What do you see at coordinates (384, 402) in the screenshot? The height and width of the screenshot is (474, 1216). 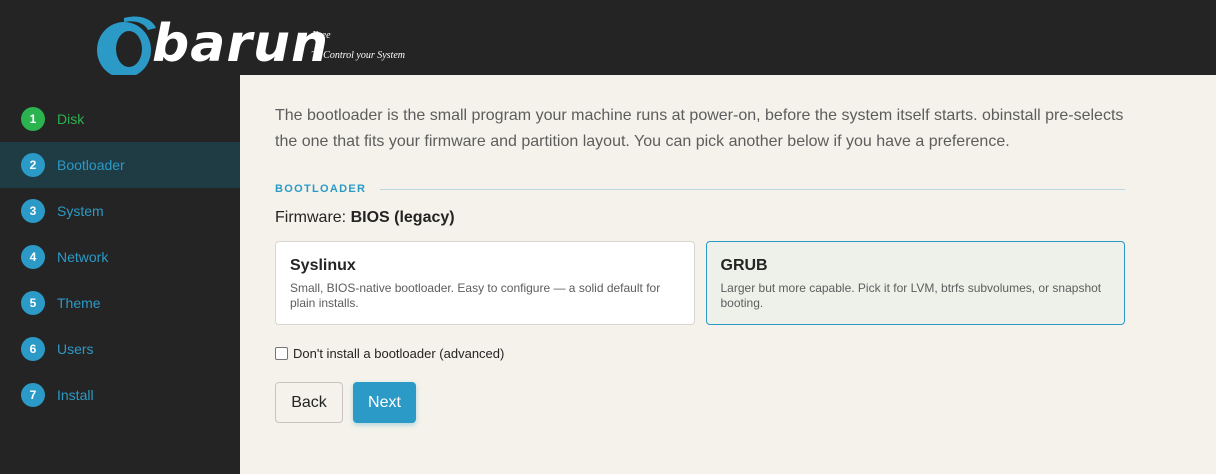 I see `next-button: Next` at bounding box center [384, 402].